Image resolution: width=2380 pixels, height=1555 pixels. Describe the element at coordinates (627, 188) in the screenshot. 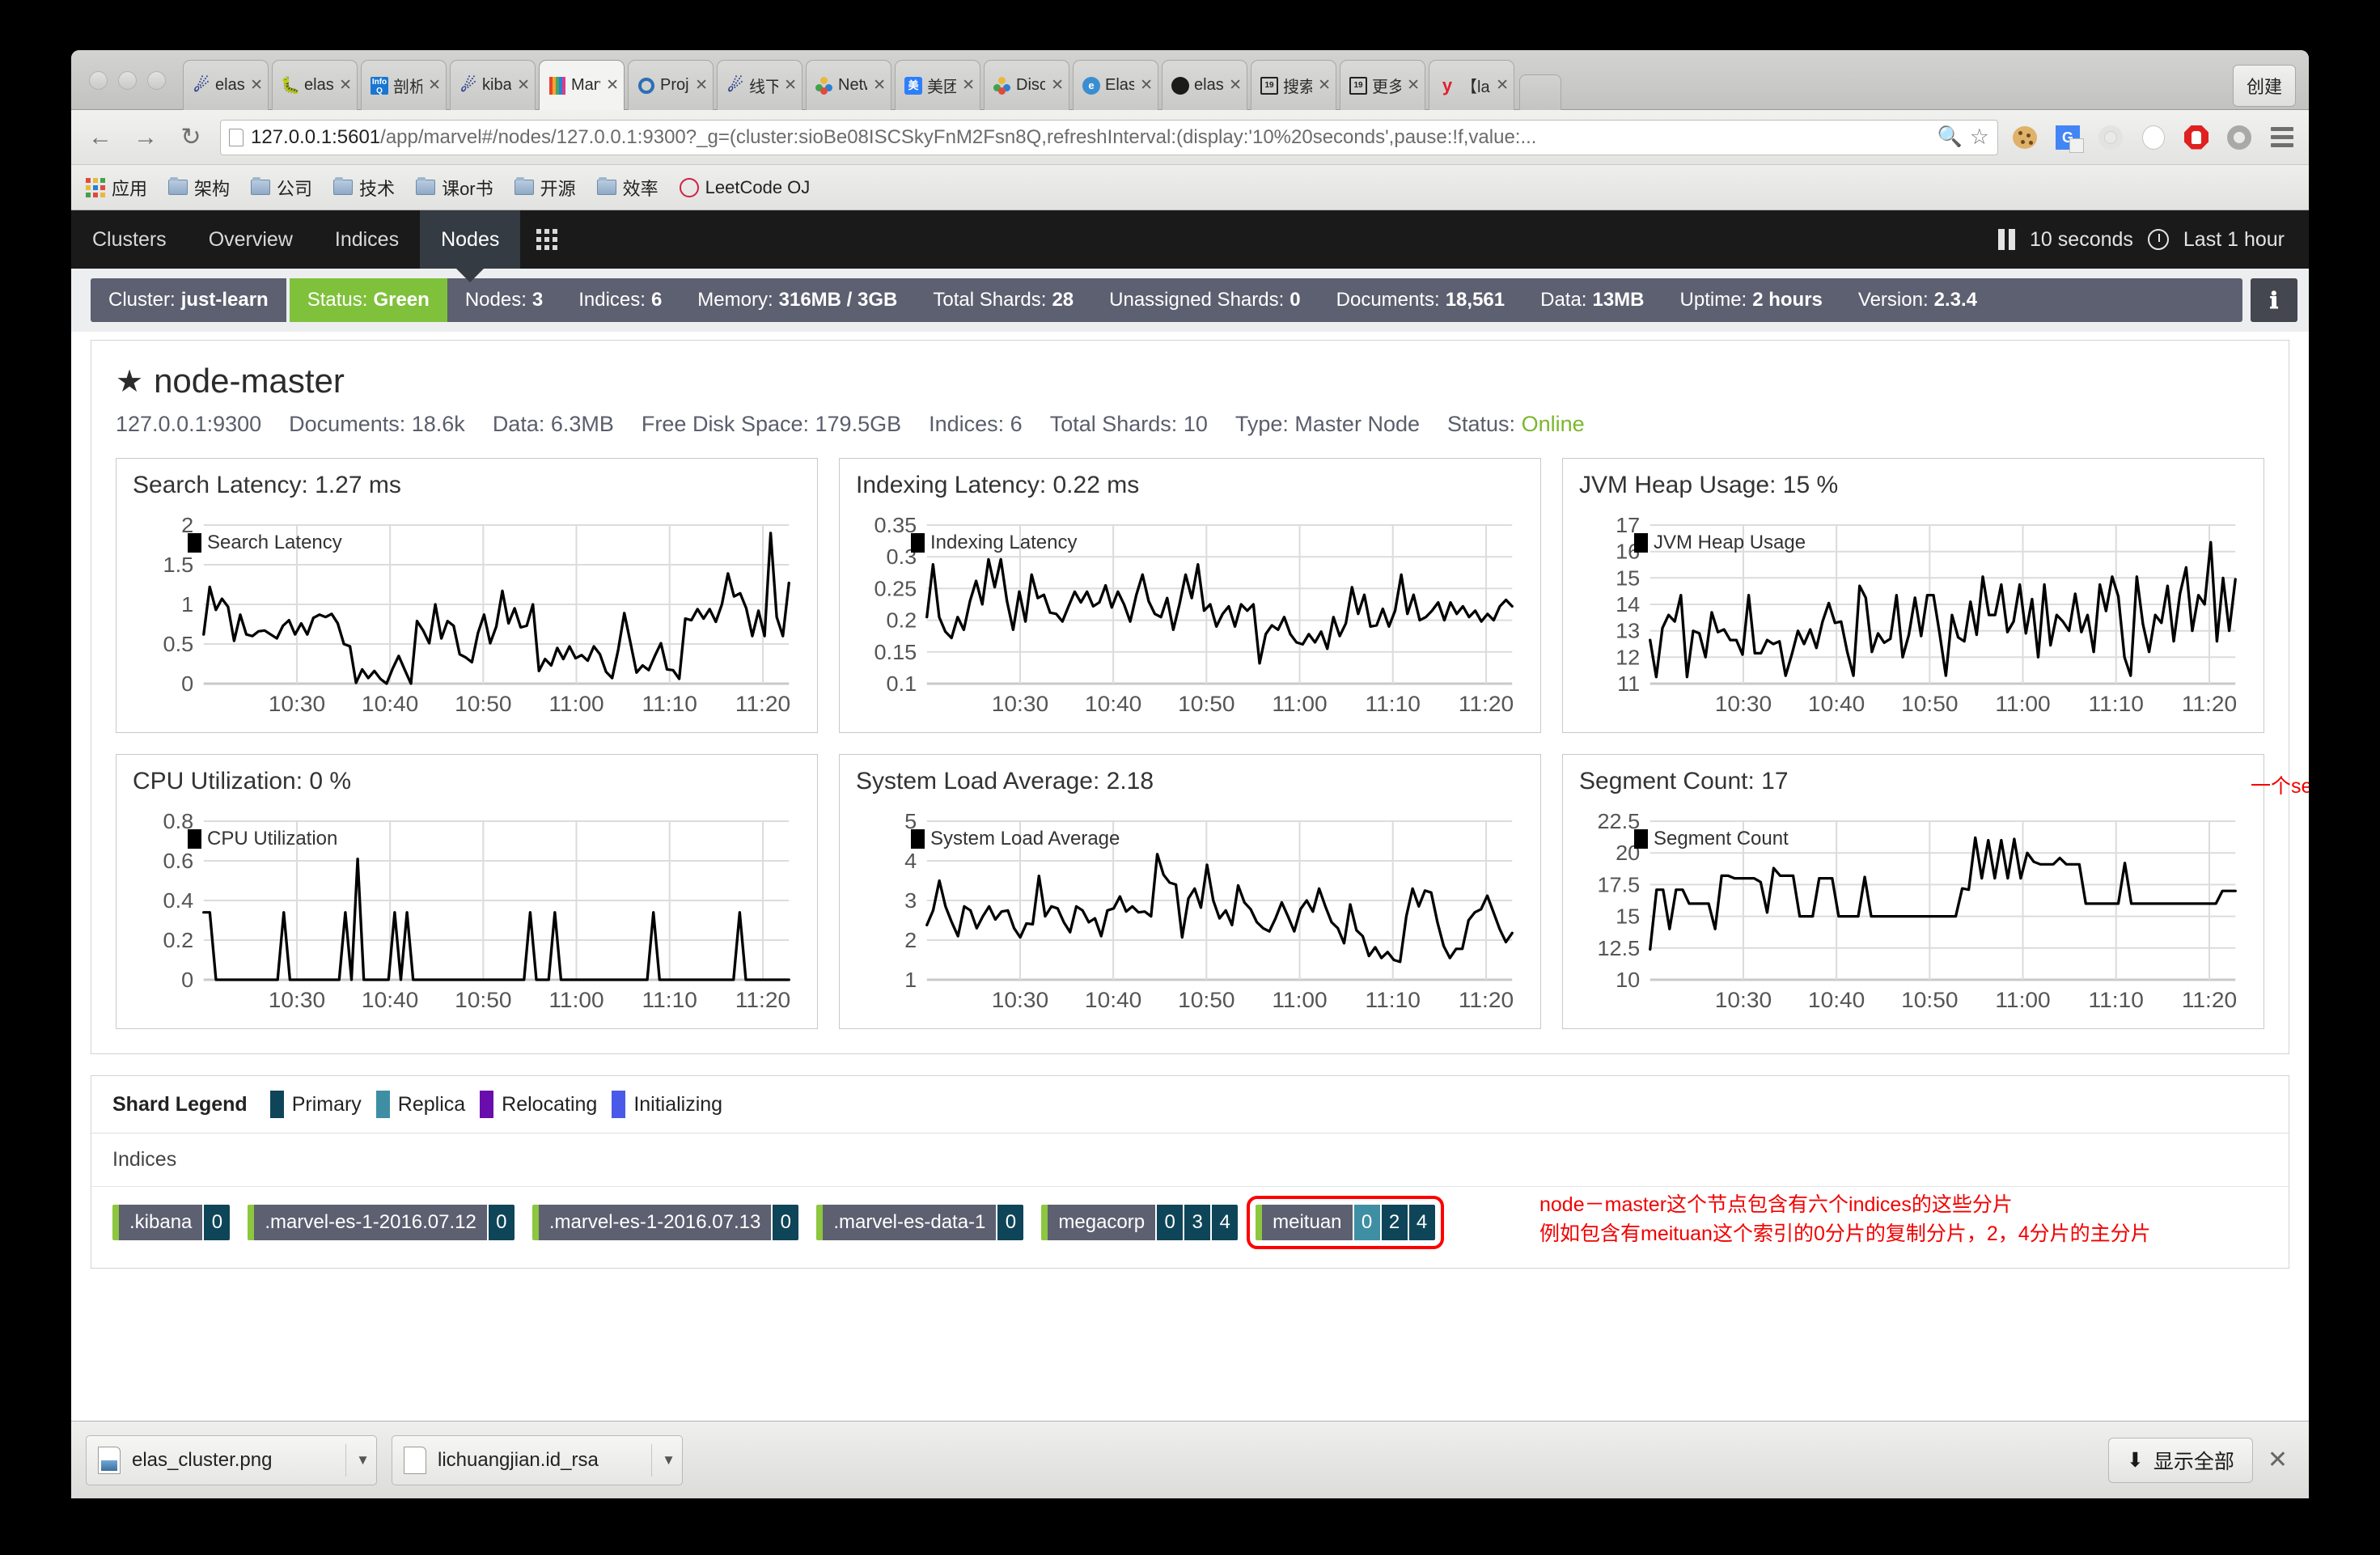

I see `bookmark-6: 效率` at that location.